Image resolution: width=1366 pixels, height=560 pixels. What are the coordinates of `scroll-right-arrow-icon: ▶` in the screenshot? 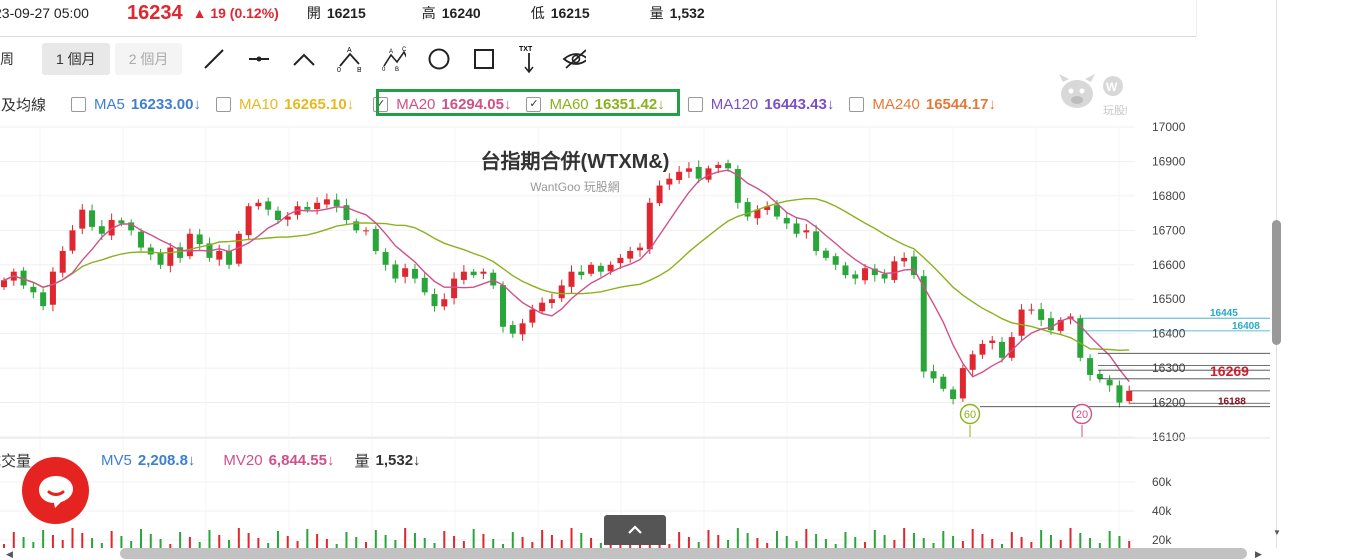 It's located at (1258, 554).